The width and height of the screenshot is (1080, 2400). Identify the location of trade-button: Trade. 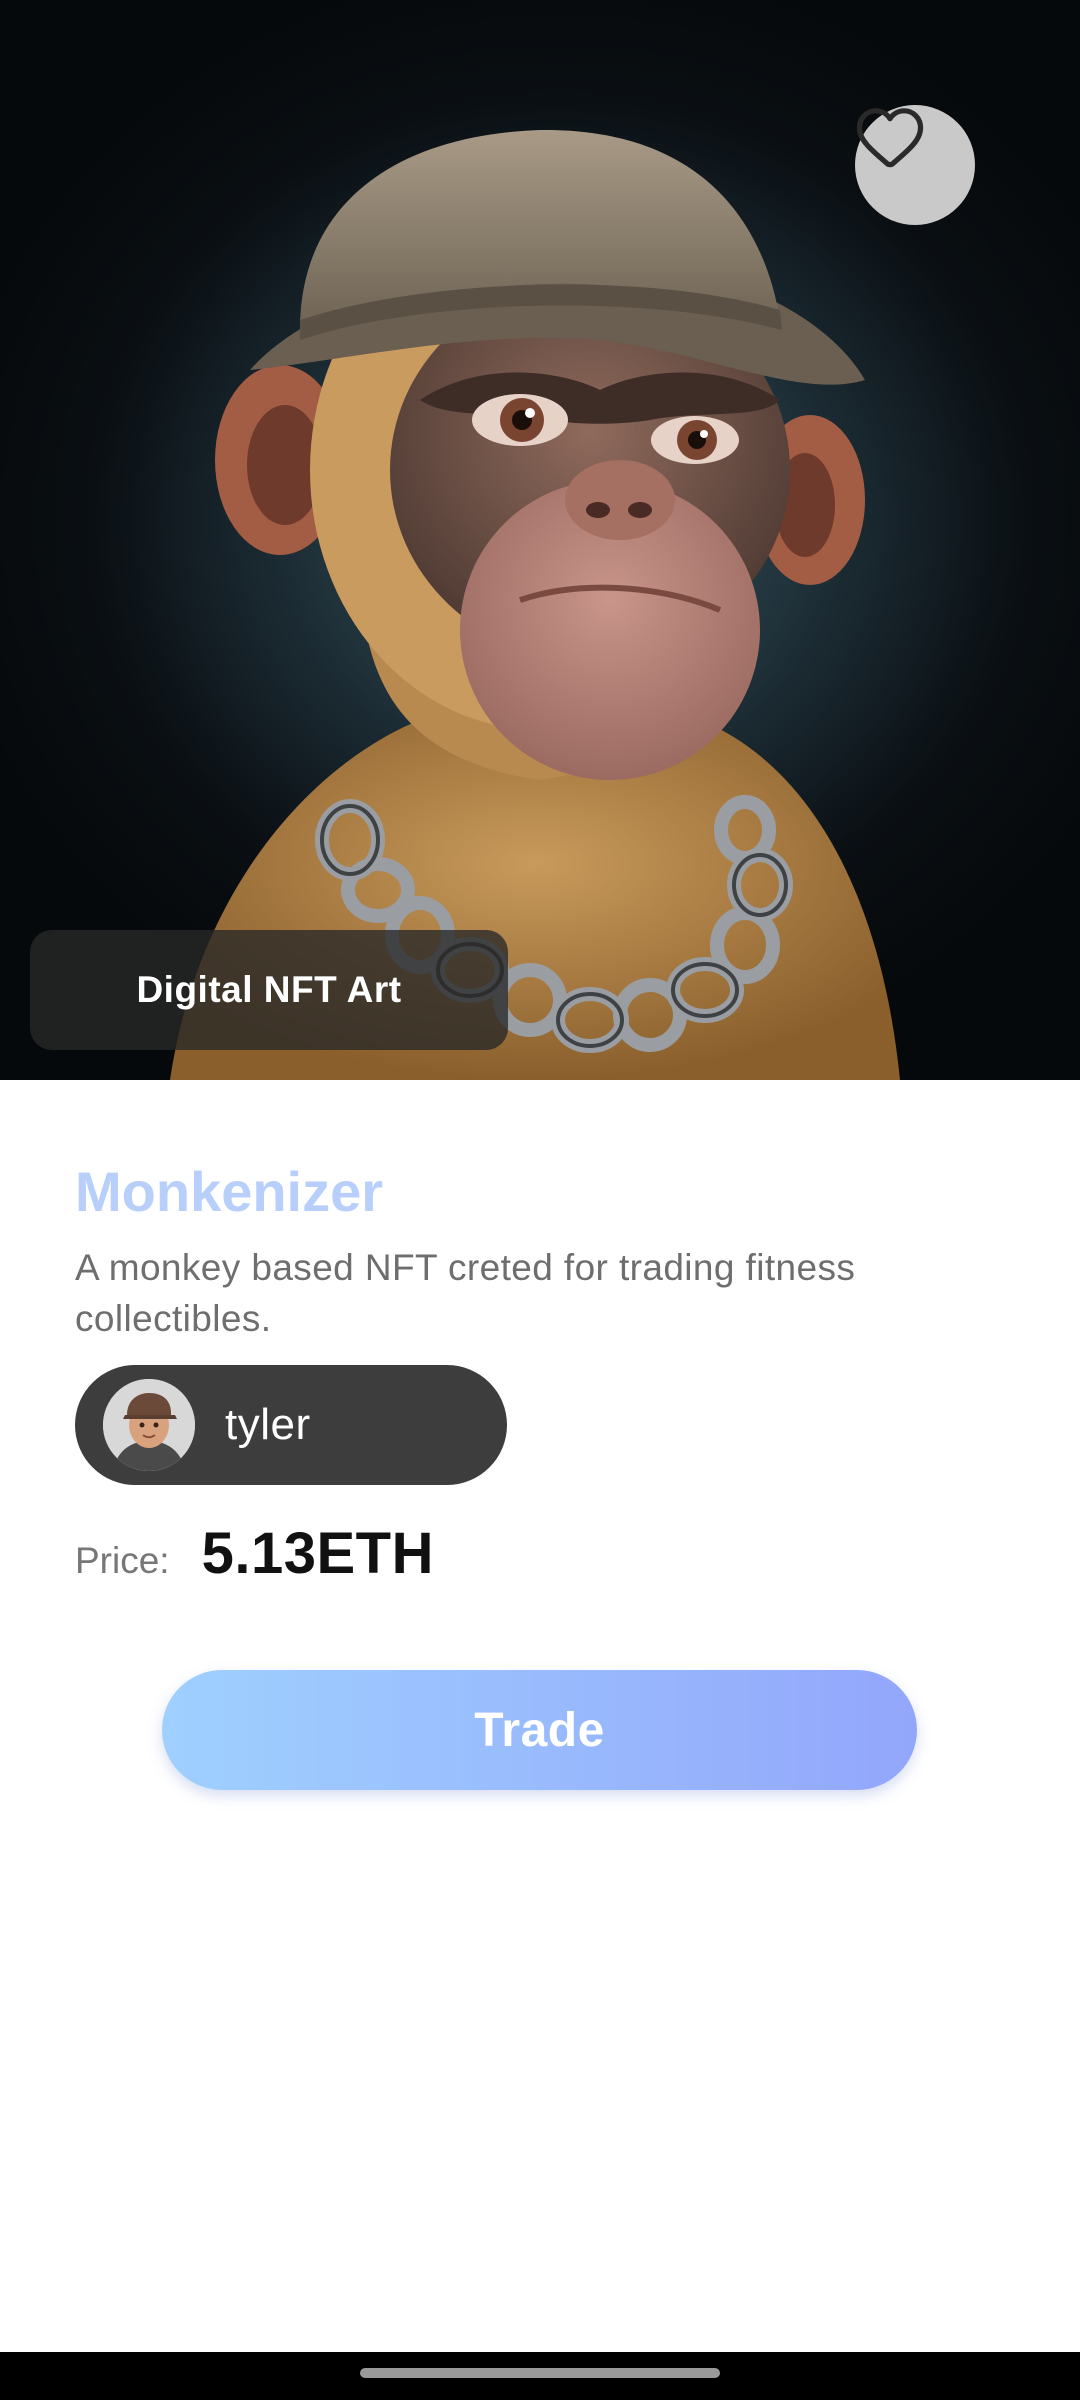
(539, 1730).